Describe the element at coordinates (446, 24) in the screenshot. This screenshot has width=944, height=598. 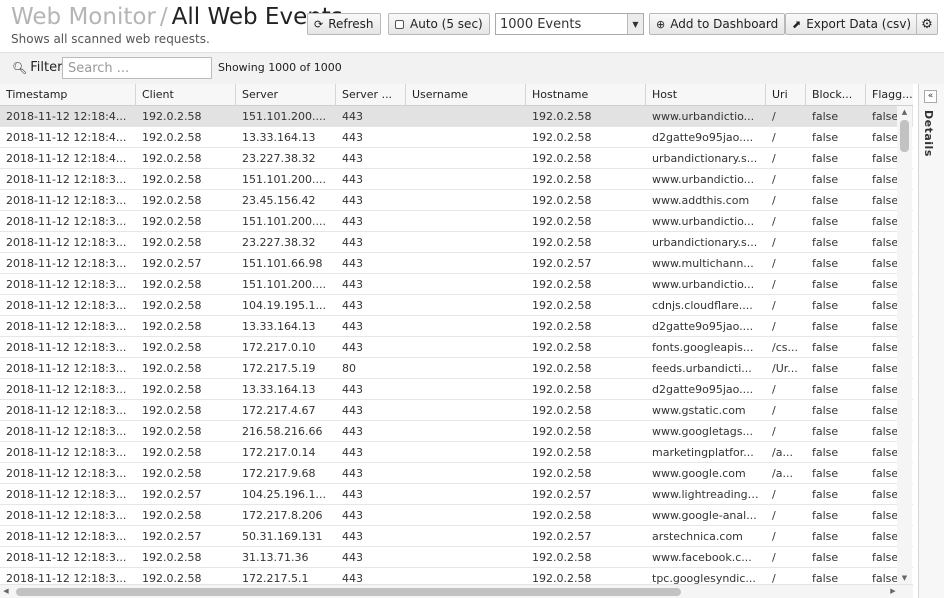
I see `auto-refresh-label: Auto (5 sec)` at that location.